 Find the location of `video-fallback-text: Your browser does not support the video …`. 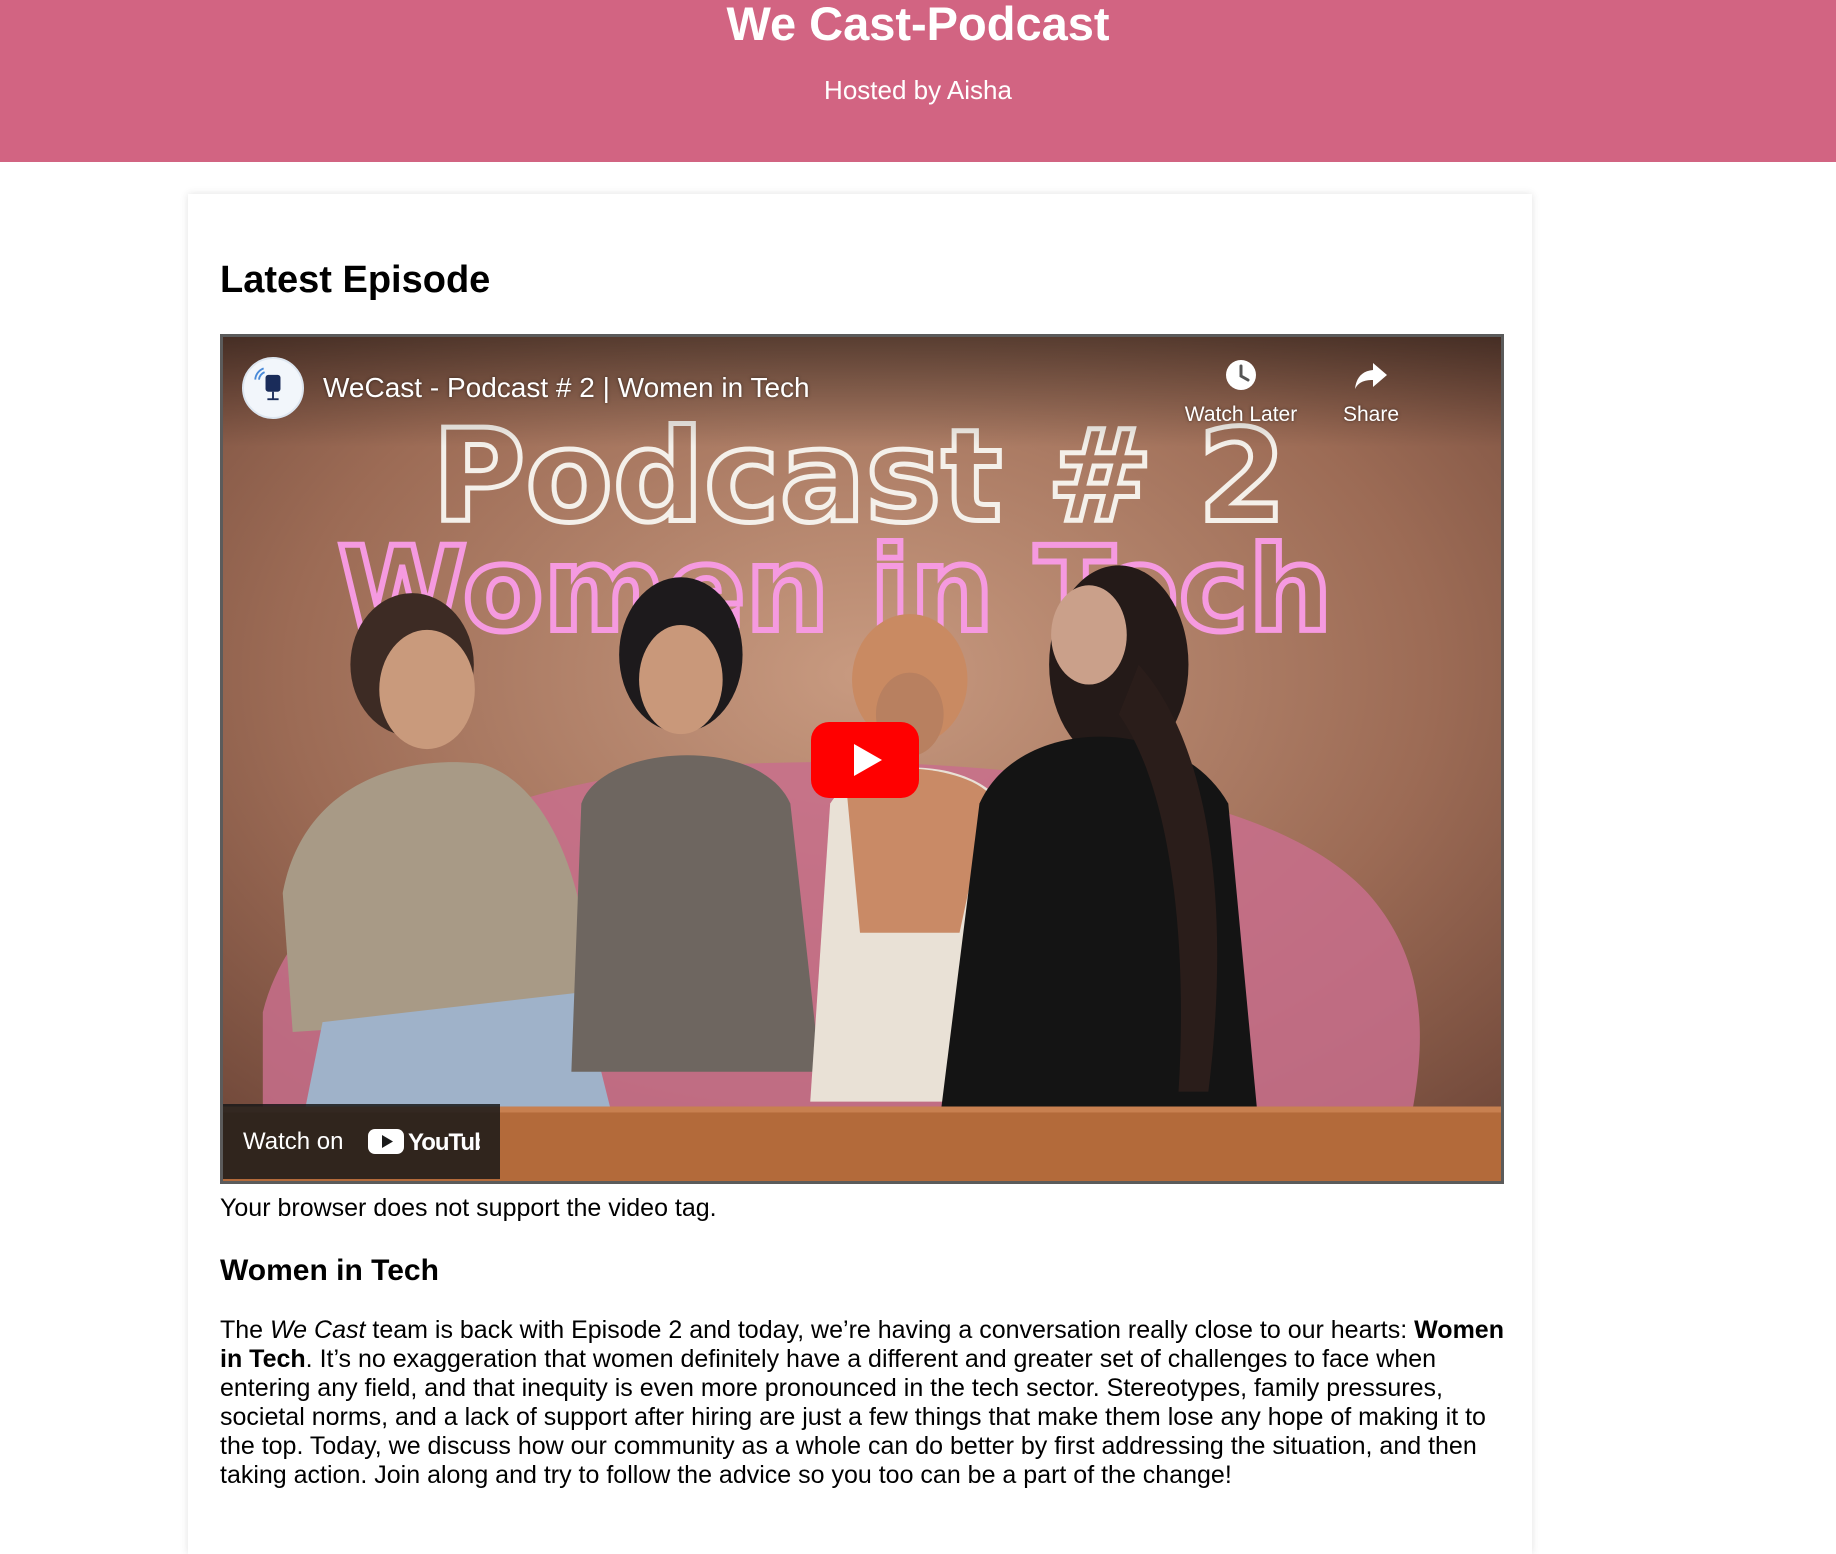

video-fallback-text: Your browser does not support the video … is located at coordinates (468, 1208).